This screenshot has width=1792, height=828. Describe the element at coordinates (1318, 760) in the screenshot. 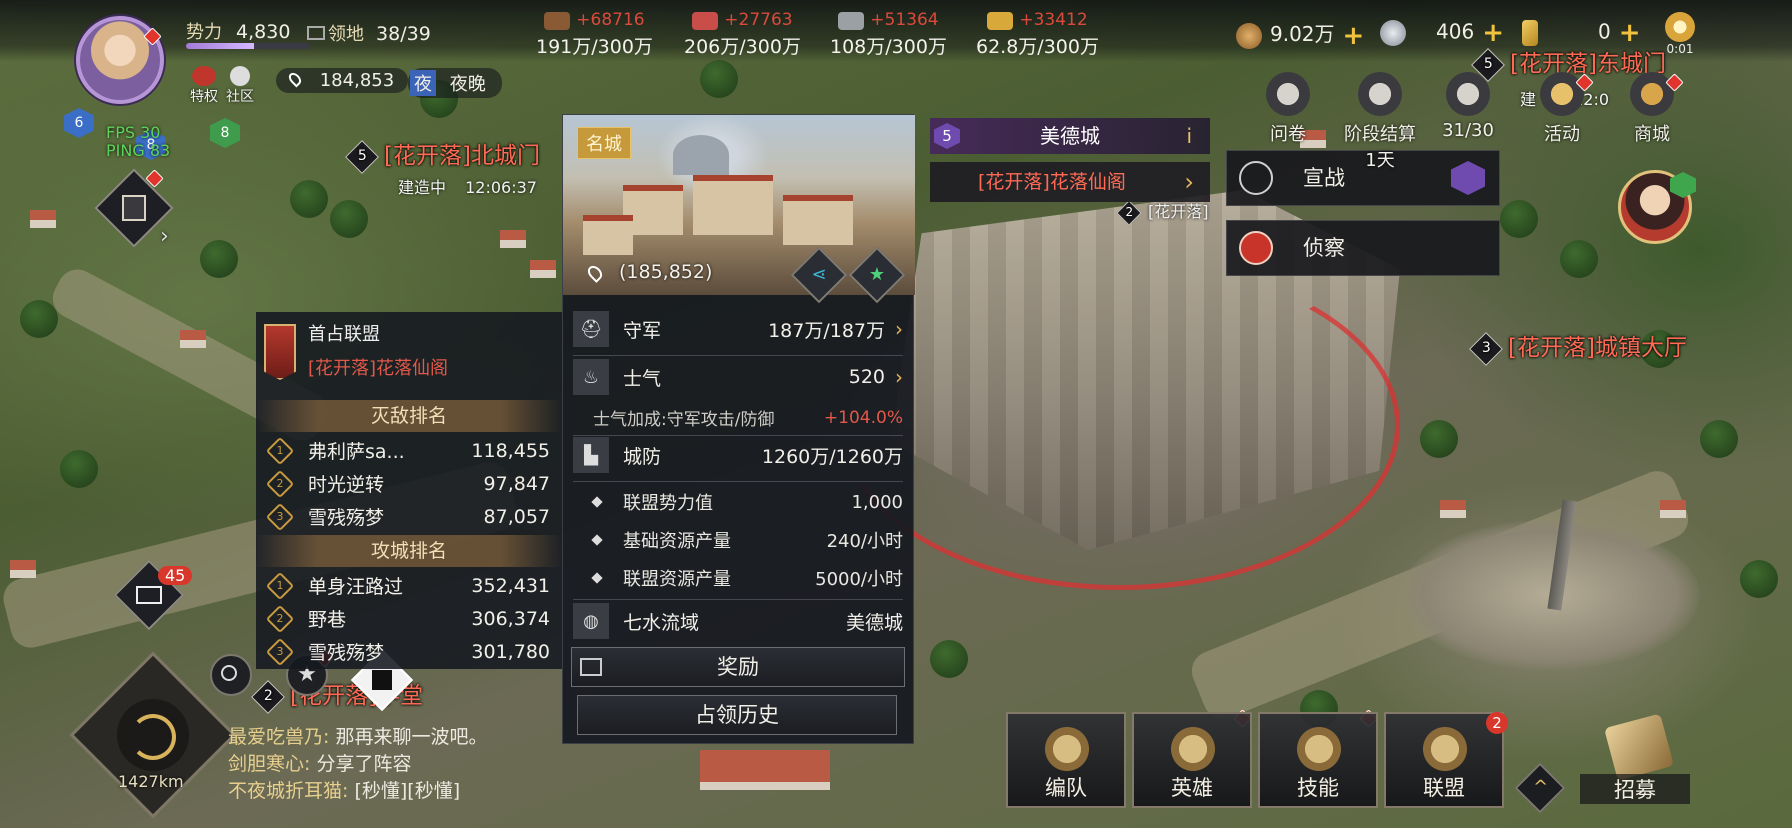

I see `skill-button: 技能` at that location.